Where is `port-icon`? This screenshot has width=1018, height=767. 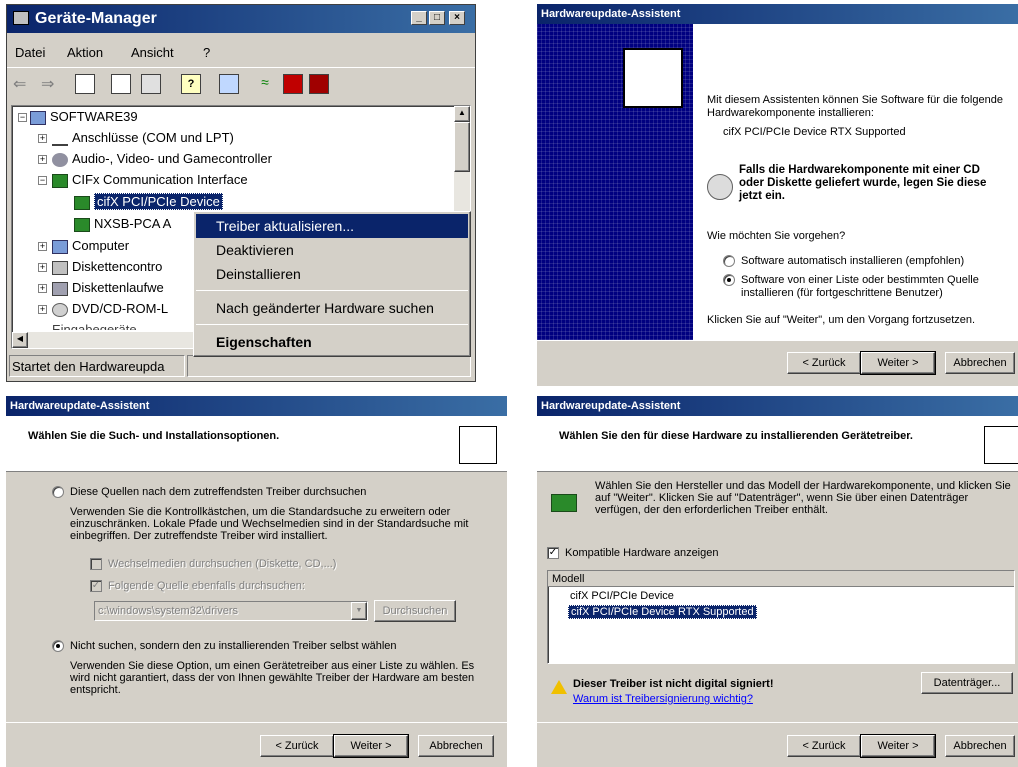 port-icon is located at coordinates (60, 139).